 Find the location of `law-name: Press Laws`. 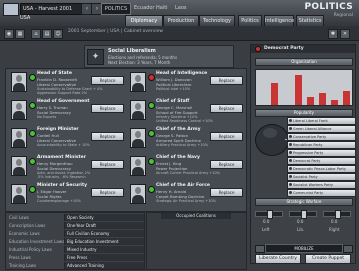

law-name: Press Laws is located at coordinates (20, 257).